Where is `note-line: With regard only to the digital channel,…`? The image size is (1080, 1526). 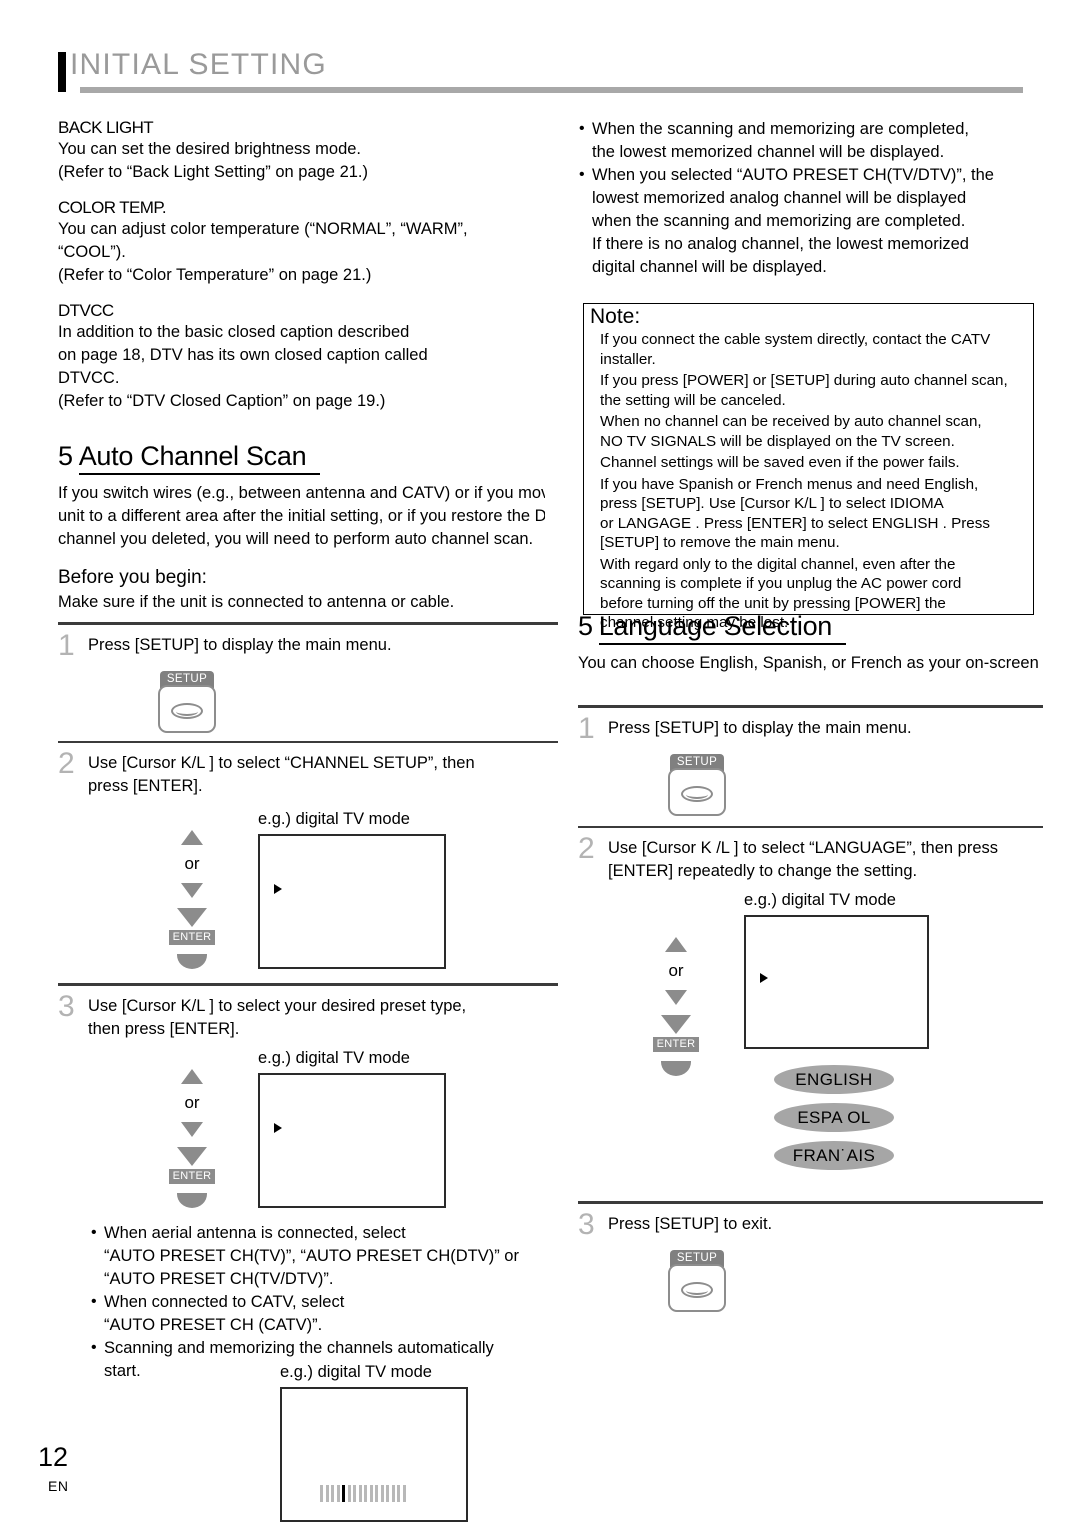
note-line: With regard only to the digital channel,… is located at coordinates (778, 564).